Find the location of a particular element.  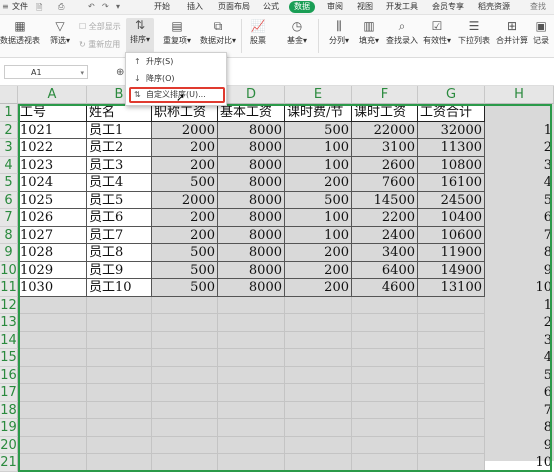

menu-icon: ≡ is located at coordinates (5, 6).